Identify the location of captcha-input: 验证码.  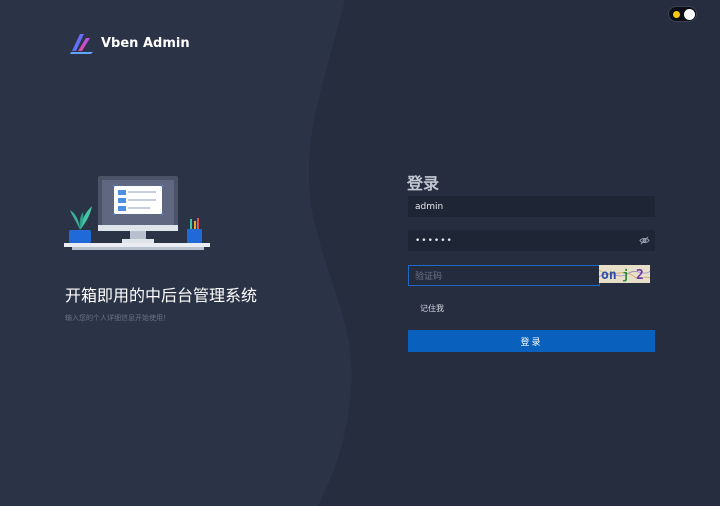
(504, 275).